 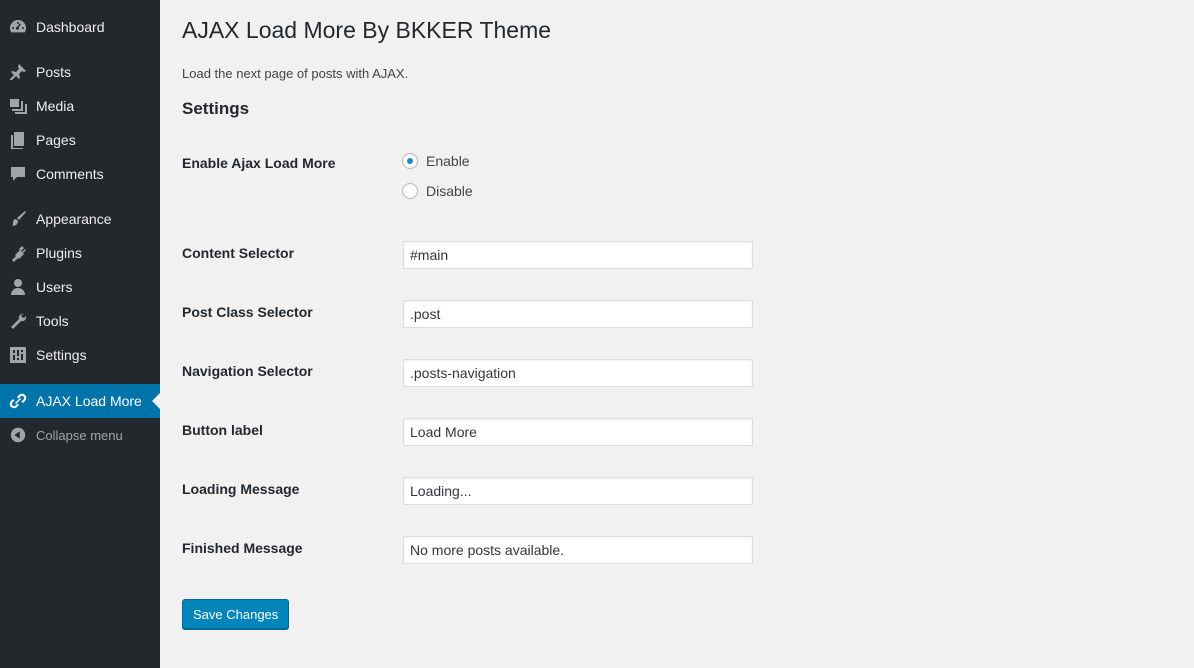 I want to click on sidebar-item-label: AJAX Load More, so click(x=89, y=401).